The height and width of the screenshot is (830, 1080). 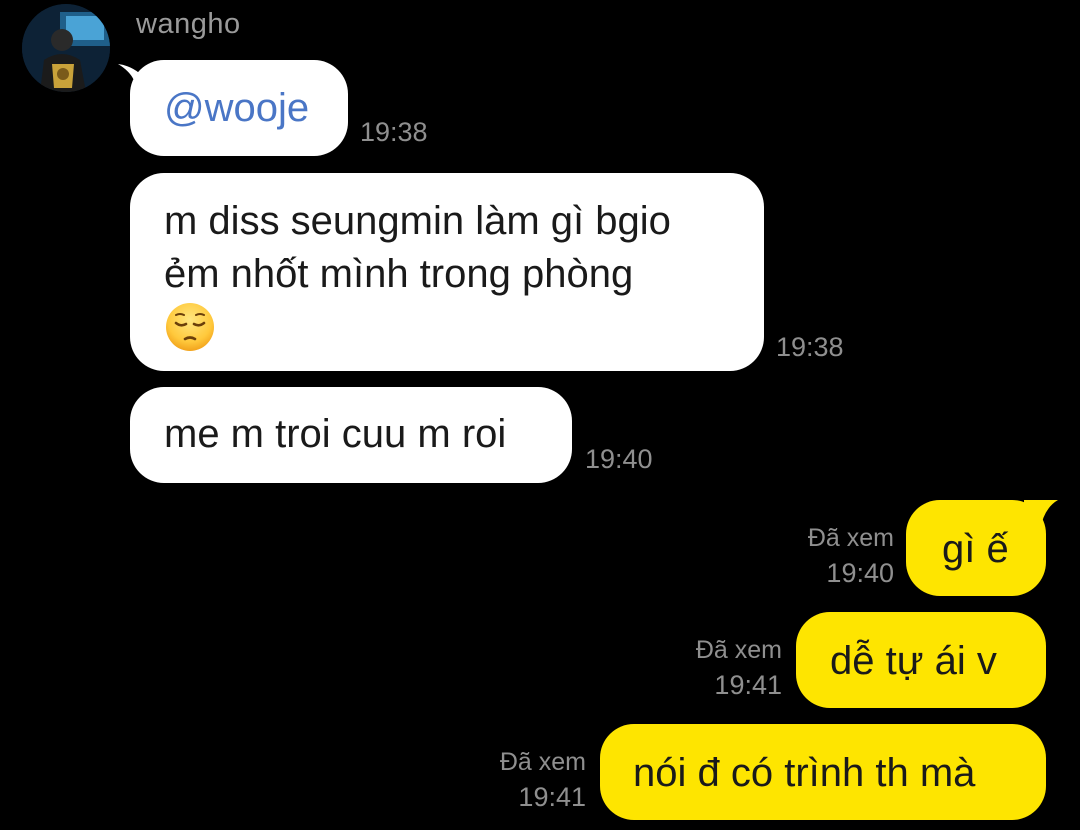 What do you see at coordinates (804, 773) in the screenshot?
I see `message-text: nói đ có trình th mà` at bounding box center [804, 773].